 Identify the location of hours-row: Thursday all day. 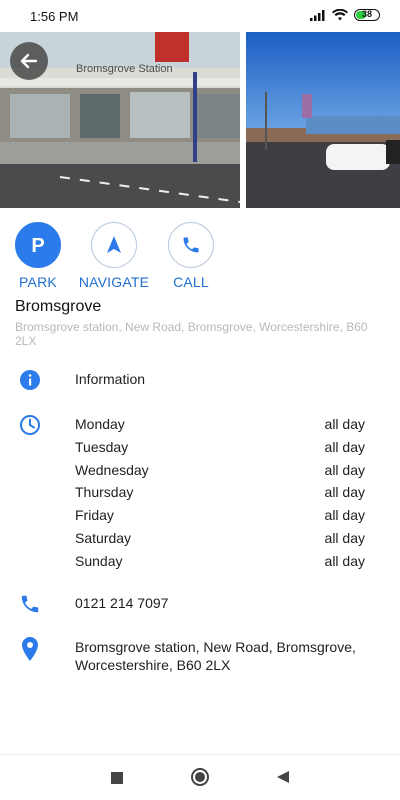
(220, 495).